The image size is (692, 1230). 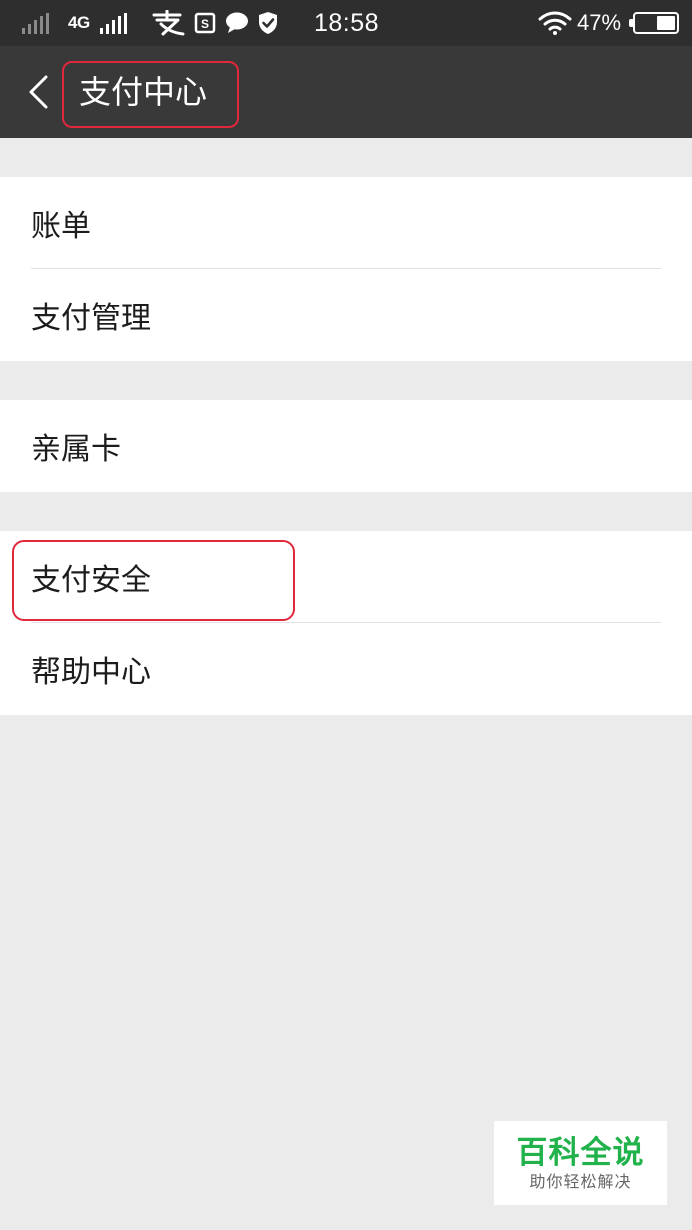 What do you see at coordinates (346, 669) in the screenshot?
I see `menu-item-help-center: 帮助中心` at bounding box center [346, 669].